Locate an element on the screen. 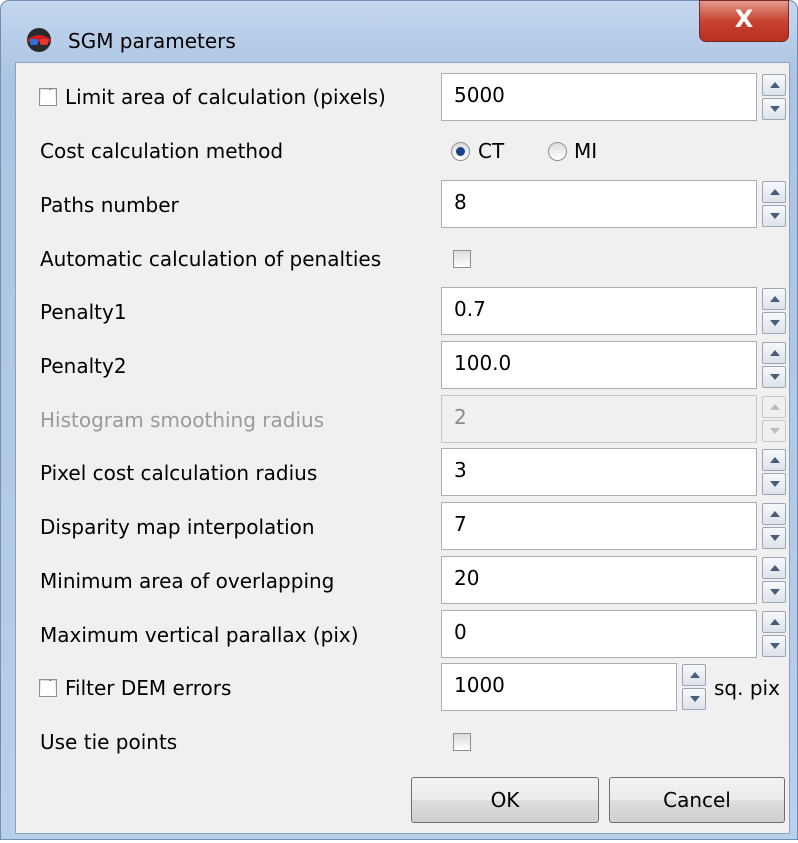 This screenshot has height=843, width=798. paths-number-label: Paths number is located at coordinates (109, 205).